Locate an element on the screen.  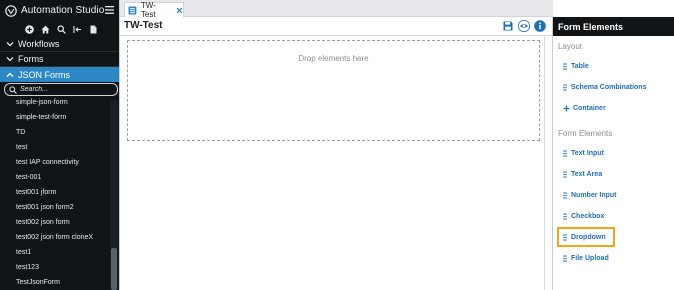
sidebar-toolbar is located at coordinates (59, 29).